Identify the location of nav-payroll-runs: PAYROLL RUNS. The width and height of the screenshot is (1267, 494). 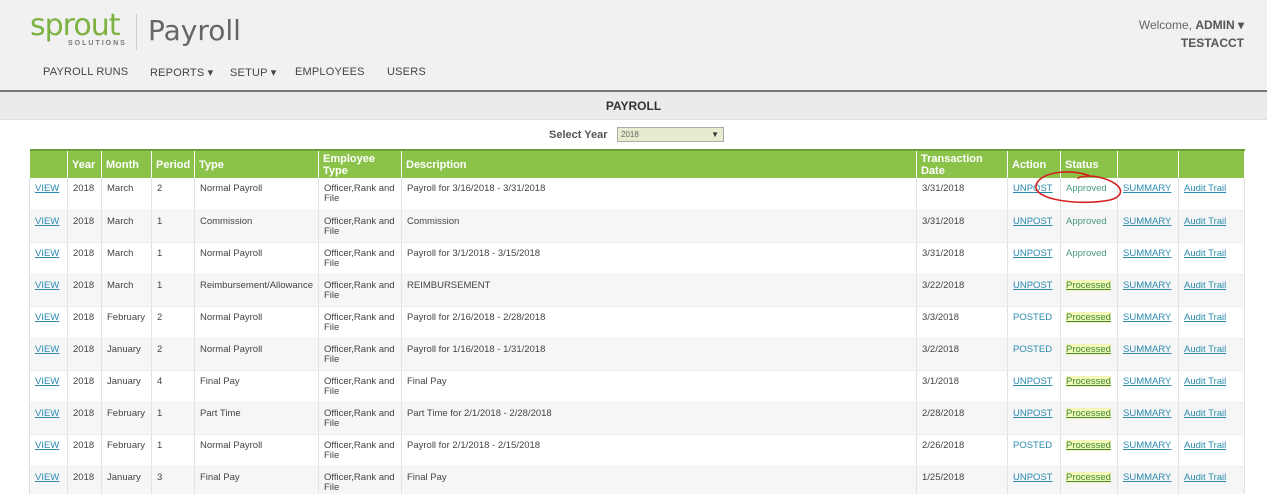
(85, 72).